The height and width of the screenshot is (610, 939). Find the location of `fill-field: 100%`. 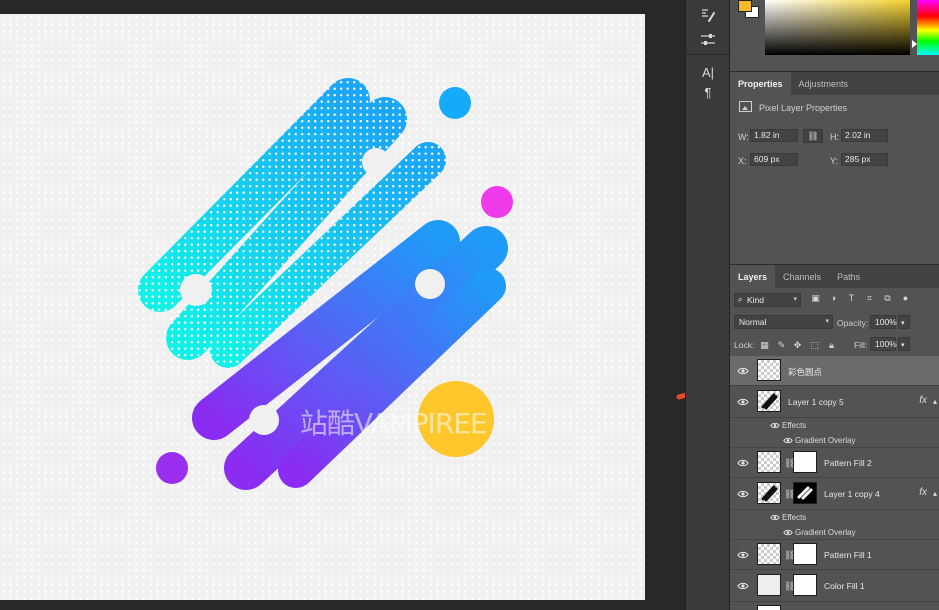

fill-field: 100% is located at coordinates (883, 344).